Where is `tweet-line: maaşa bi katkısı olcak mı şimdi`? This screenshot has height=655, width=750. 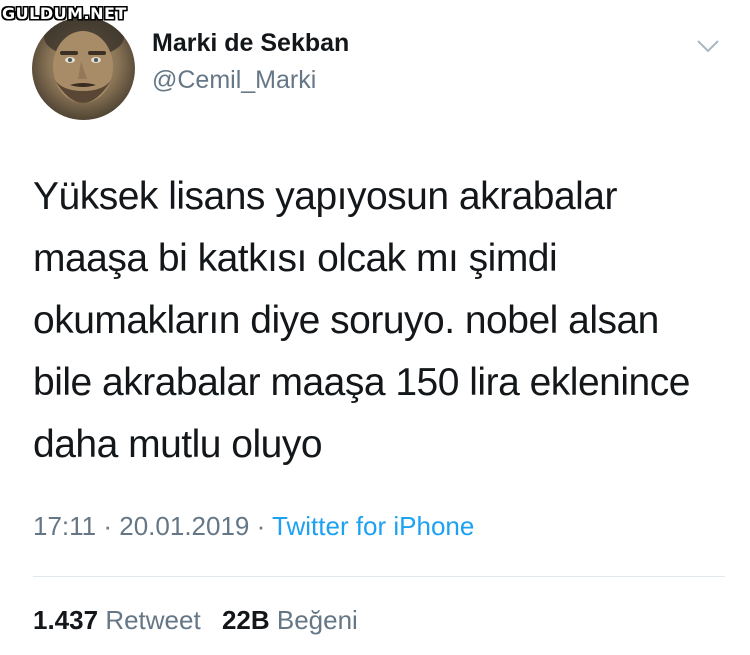 tweet-line: maaşa bi katkısı olcak mı şimdi is located at coordinates (295, 258).